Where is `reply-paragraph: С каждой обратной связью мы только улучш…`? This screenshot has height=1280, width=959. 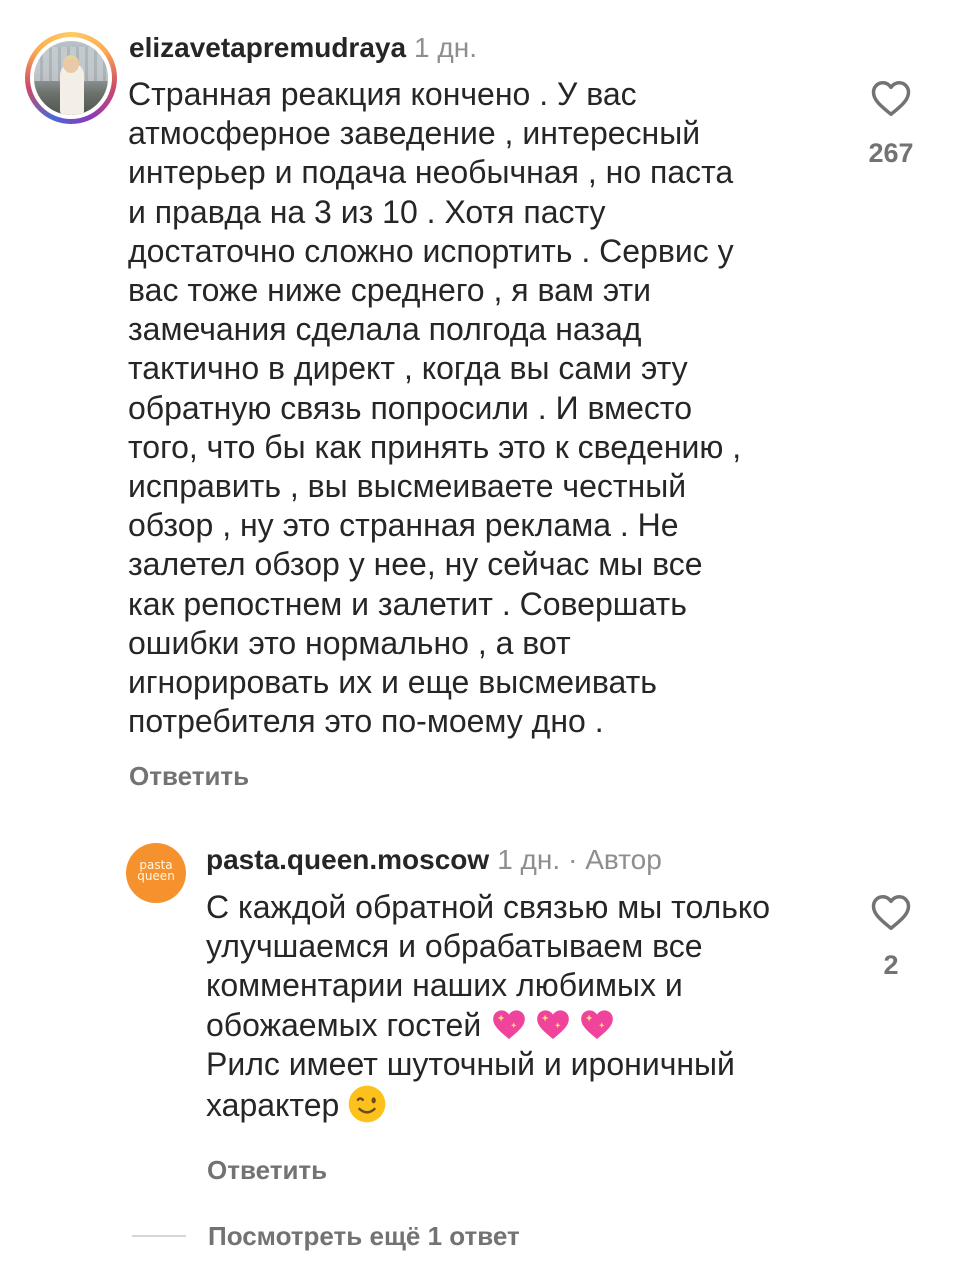 reply-paragraph: С каждой обратной связью мы только улучш… is located at coordinates (526, 966).